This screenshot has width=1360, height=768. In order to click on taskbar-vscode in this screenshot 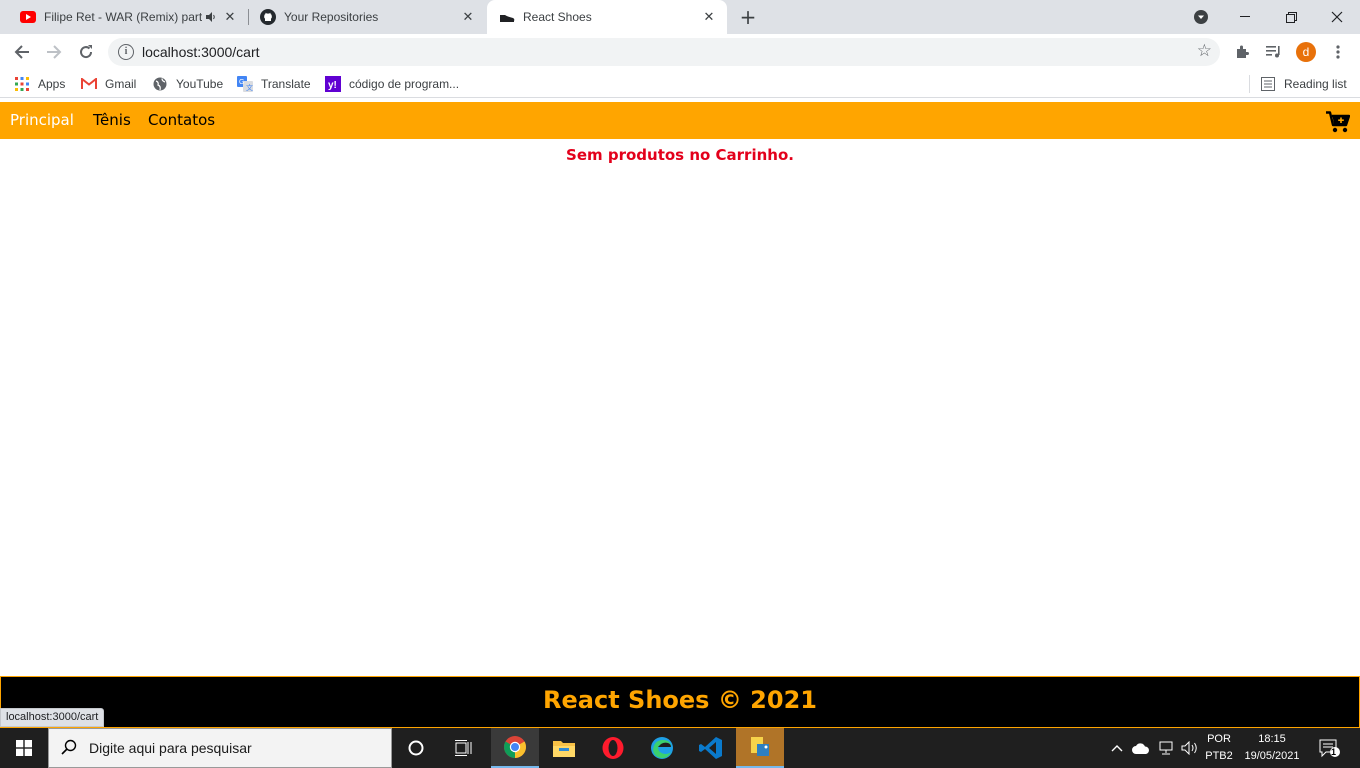, I will do `click(711, 748)`.